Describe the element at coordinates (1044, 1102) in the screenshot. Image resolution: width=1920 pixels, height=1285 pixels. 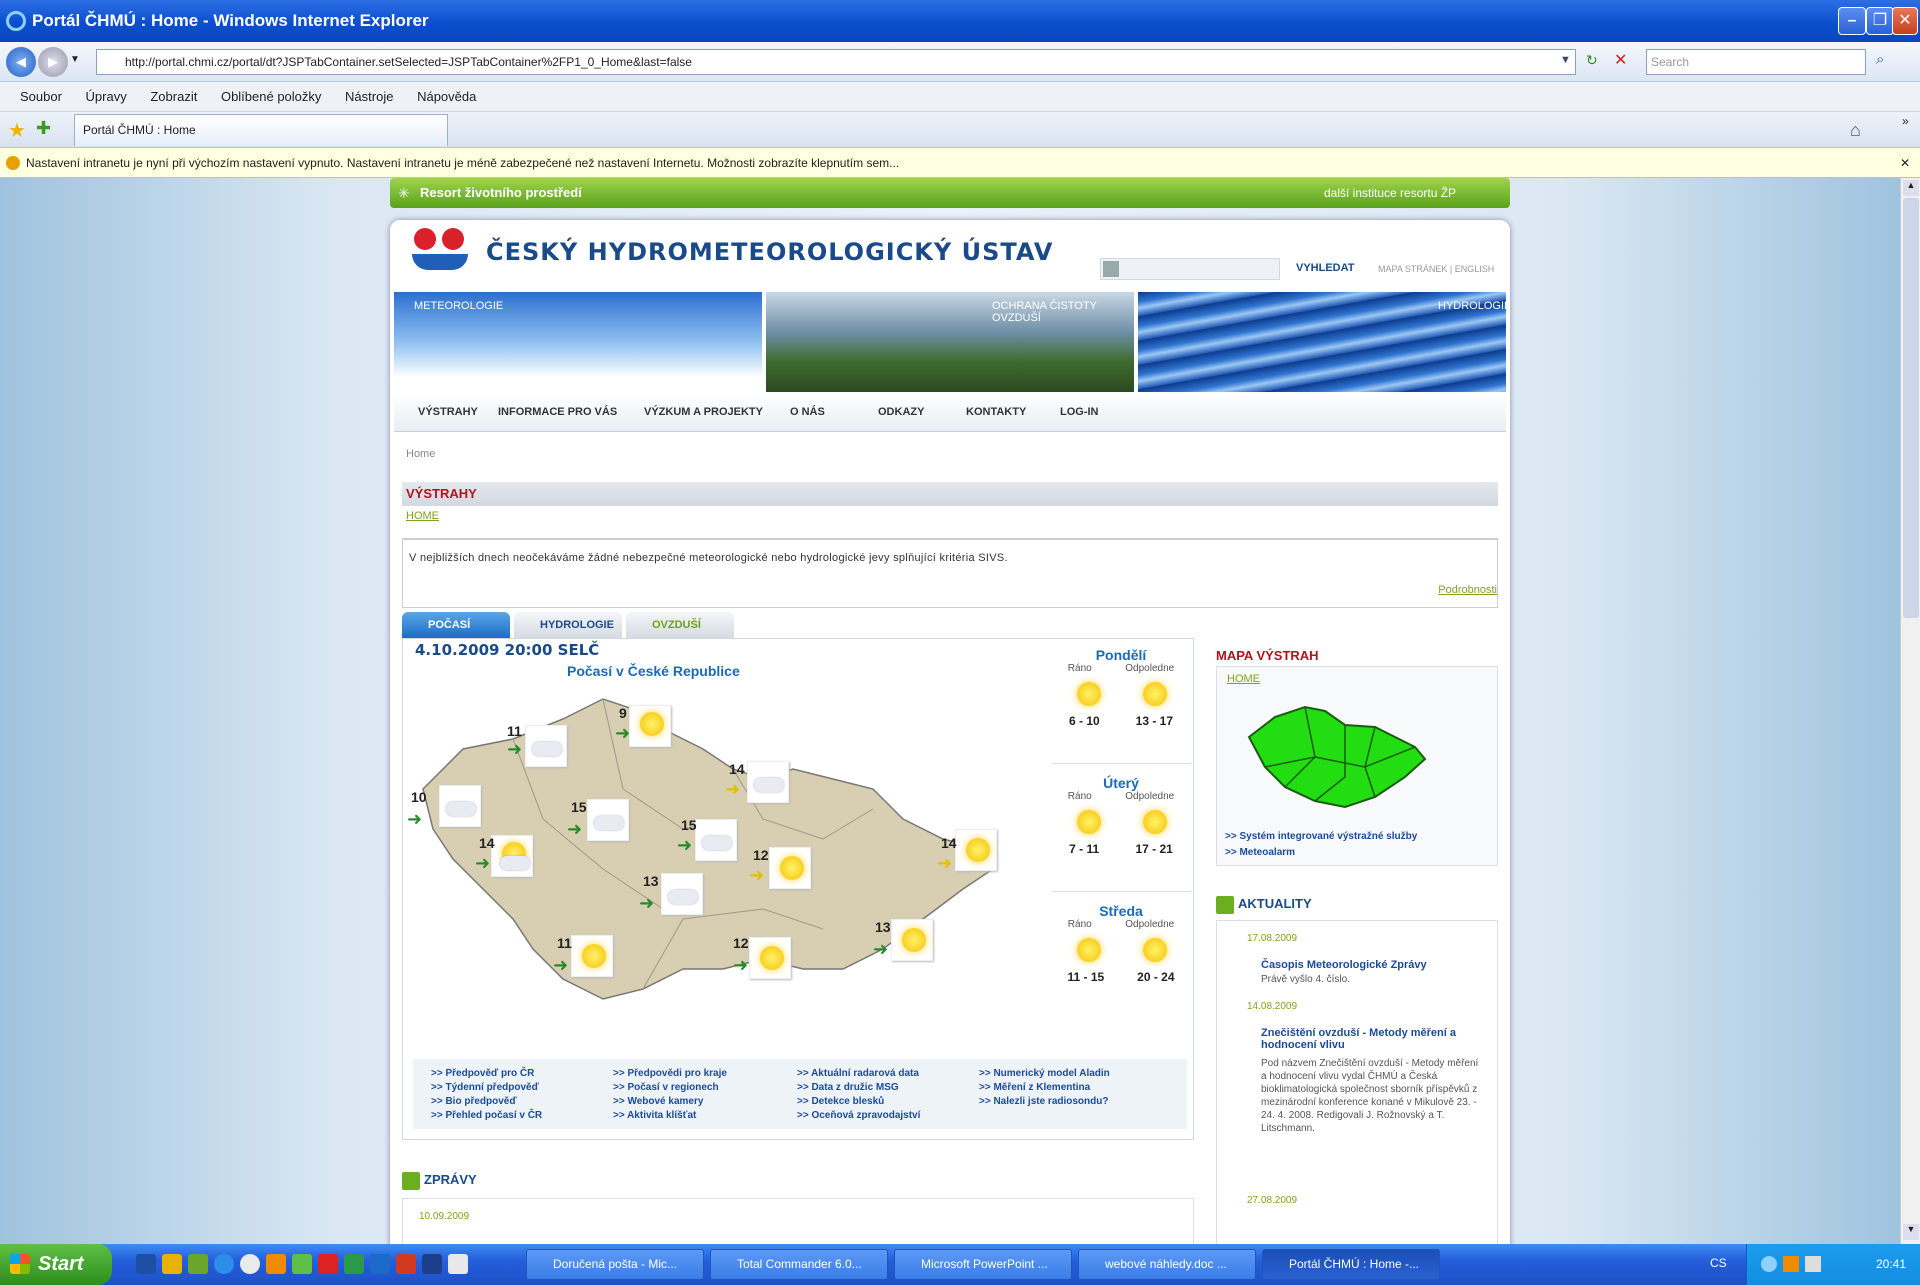
I see `link-radiosonda: >> Nalezli jste radiosondu?` at that location.